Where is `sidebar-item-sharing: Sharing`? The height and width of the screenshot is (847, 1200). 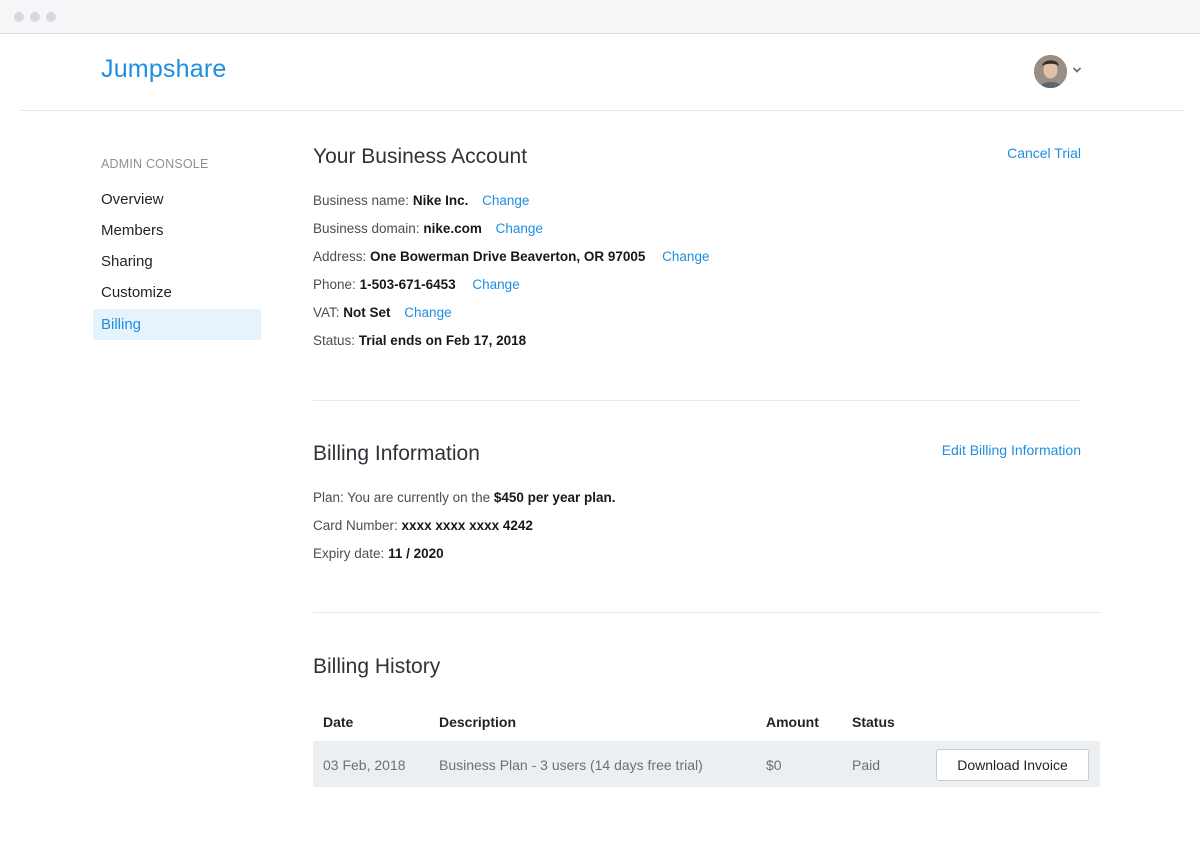 sidebar-item-sharing: Sharing is located at coordinates (177, 261).